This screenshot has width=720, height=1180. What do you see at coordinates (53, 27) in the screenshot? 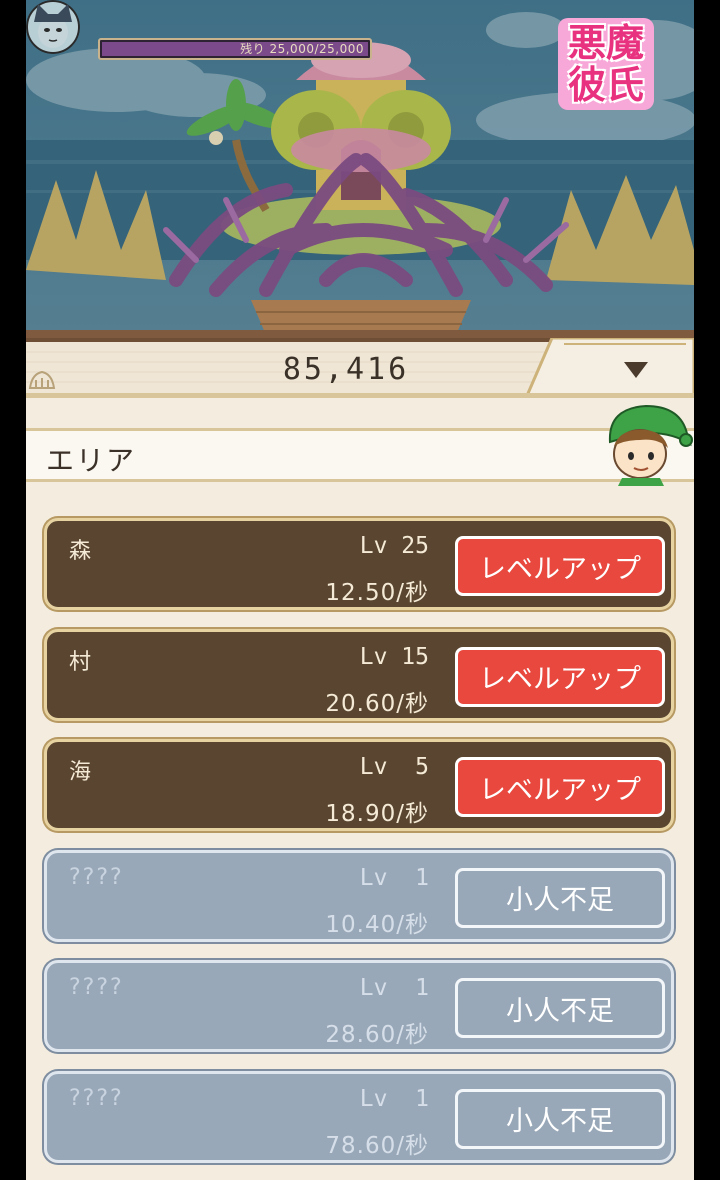
I see `boss-avatar` at bounding box center [53, 27].